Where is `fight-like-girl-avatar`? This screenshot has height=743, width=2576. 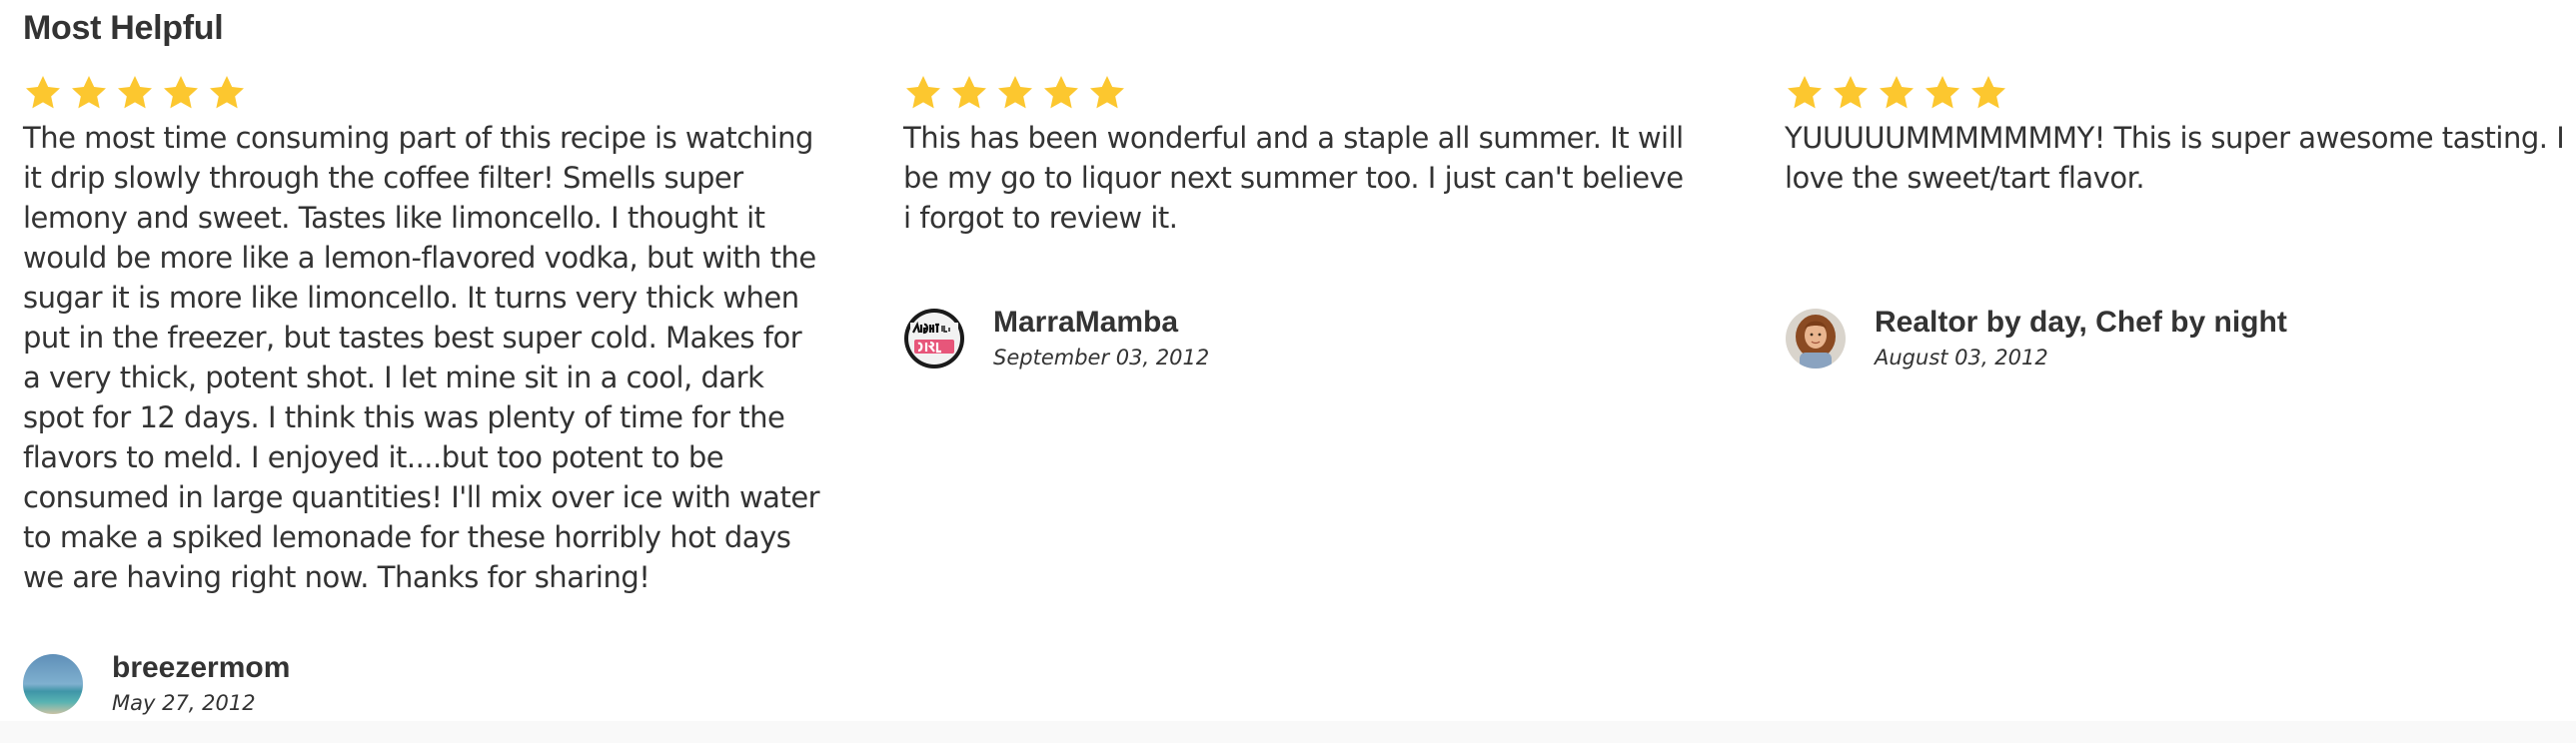 fight-like-girl-avatar is located at coordinates (934, 339).